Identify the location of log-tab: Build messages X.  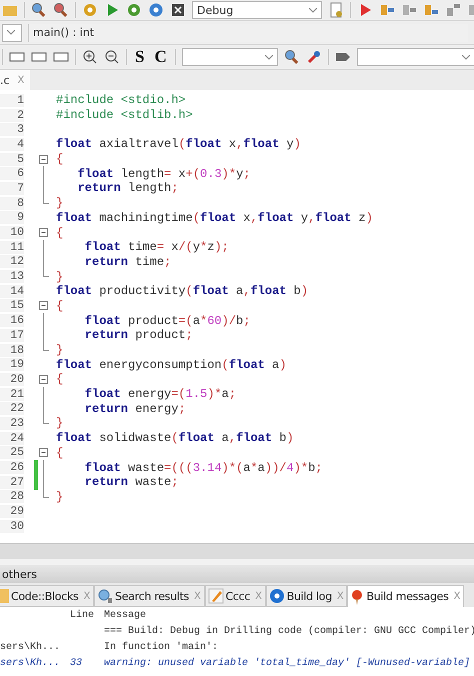
(405, 596).